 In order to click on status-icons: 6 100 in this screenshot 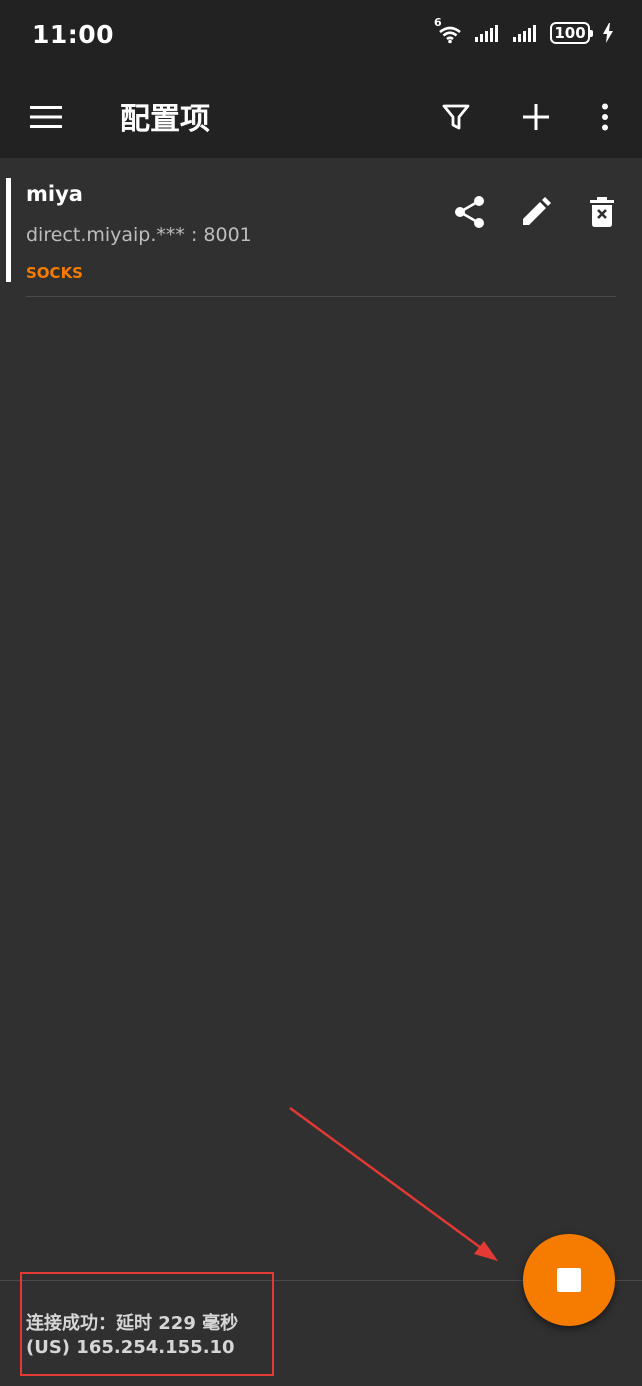, I will do `click(524, 30)`.